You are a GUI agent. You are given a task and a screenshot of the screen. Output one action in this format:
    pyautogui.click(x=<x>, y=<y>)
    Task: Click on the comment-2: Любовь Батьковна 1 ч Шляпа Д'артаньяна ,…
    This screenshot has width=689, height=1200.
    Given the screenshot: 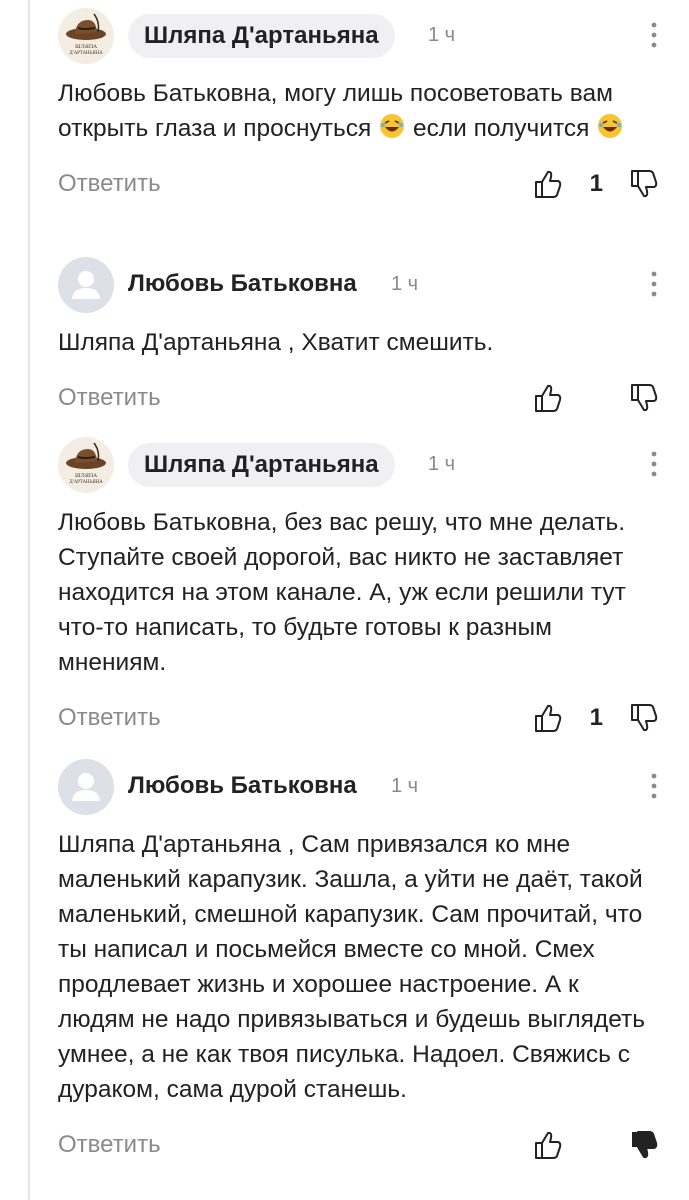 What is the action you would take?
    pyautogui.click(x=358, y=338)
    